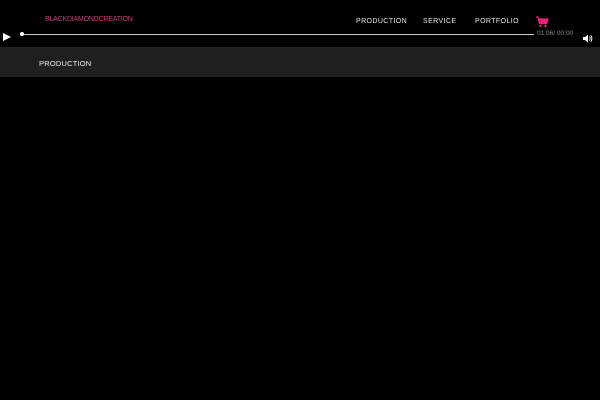  What do you see at coordinates (65, 63) in the screenshot?
I see `section-title: PRODUCTION` at bounding box center [65, 63].